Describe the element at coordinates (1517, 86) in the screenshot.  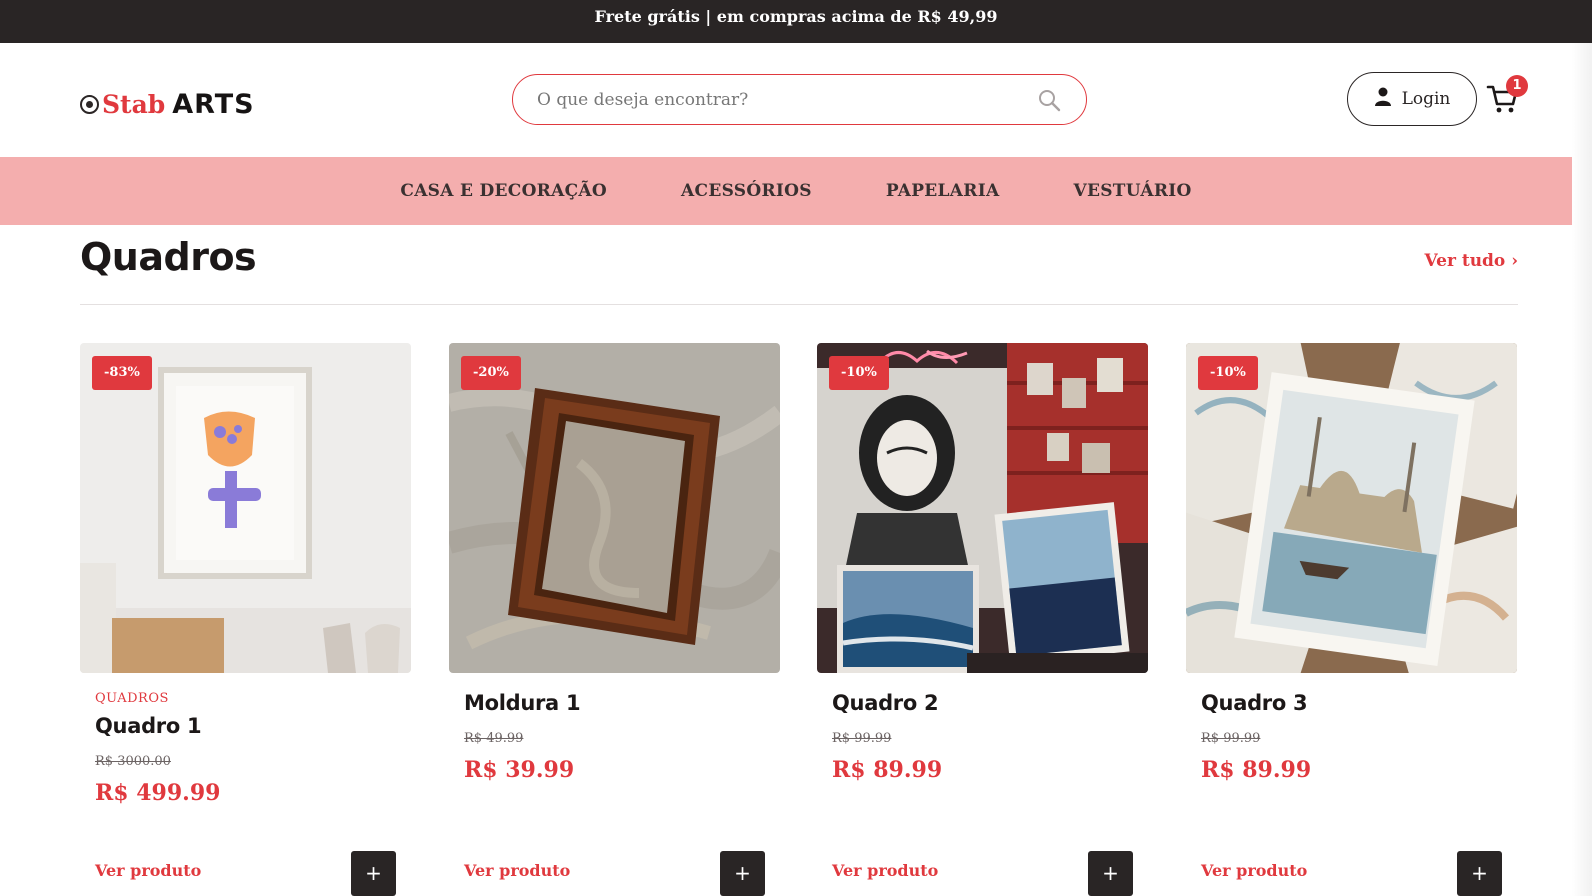
I see `cart-count-badge: 1` at that location.